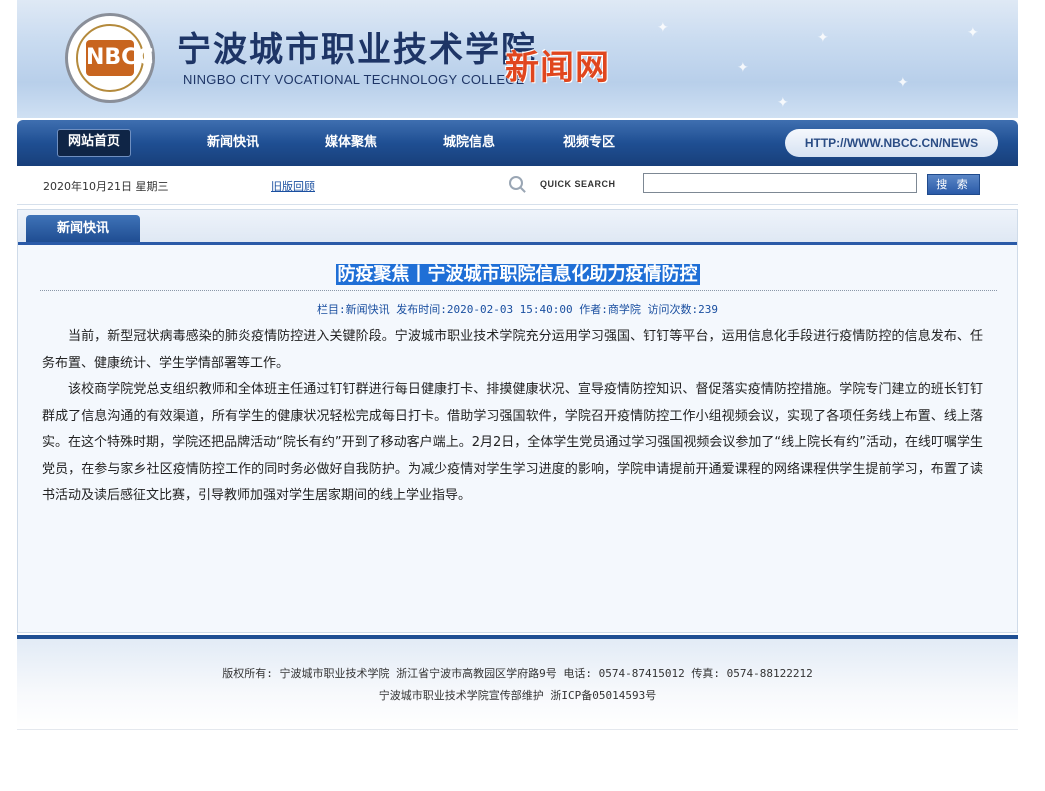  What do you see at coordinates (351, 144) in the screenshot?
I see `nav-item-media: 媒体聚焦` at bounding box center [351, 144].